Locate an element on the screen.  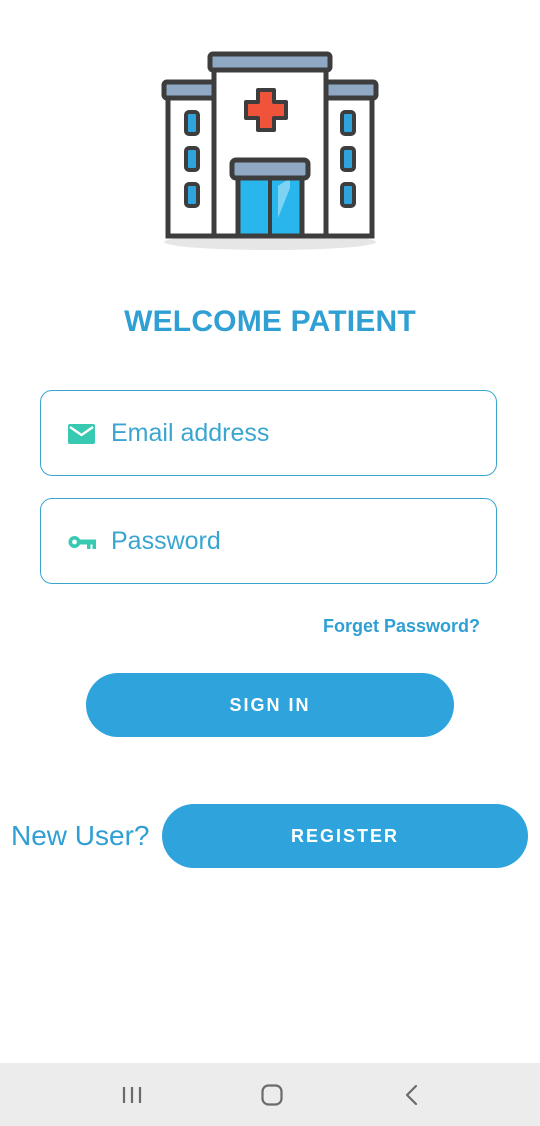
forget-password-link: Forget Password? is located at coordinates (401, 626).